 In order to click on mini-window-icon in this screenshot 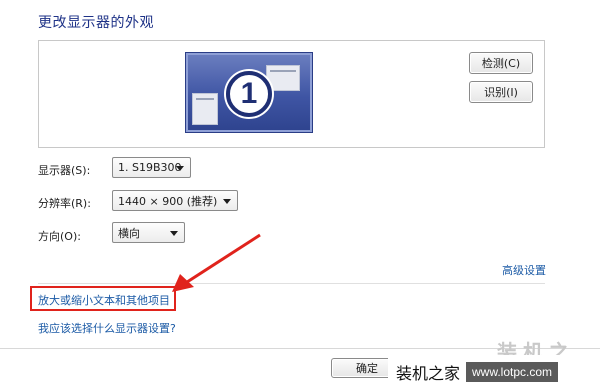, I will do `click(205, 109)`.